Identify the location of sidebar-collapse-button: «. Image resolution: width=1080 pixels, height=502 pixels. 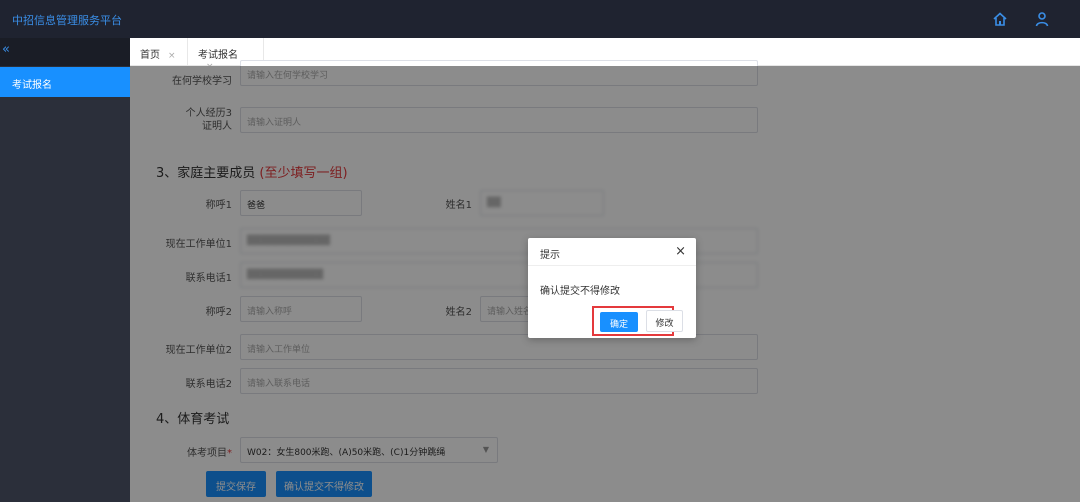
(65, 52).